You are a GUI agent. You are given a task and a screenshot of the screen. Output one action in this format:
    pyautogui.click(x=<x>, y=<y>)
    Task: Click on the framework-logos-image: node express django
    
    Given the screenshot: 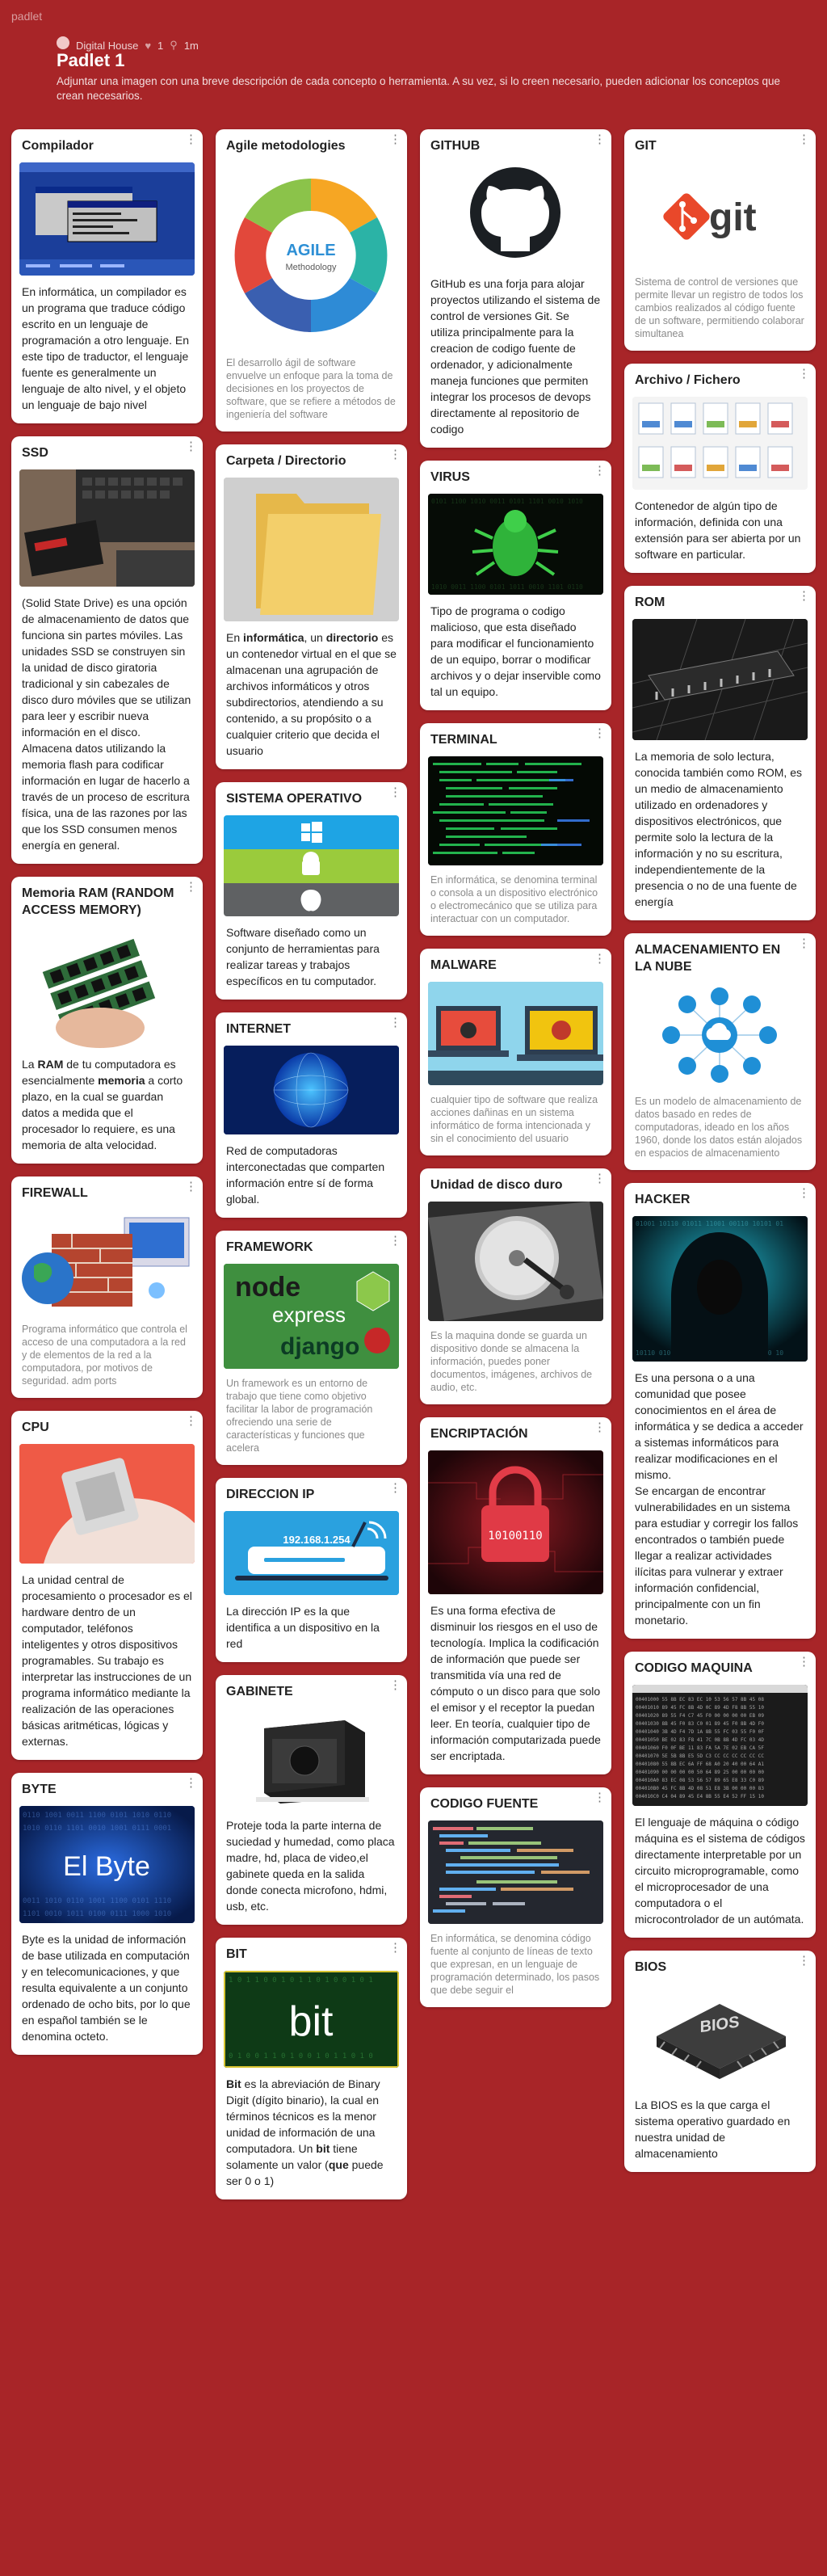 What is the action you would take?
    pyautogui.click(x=311, y=1316)
    